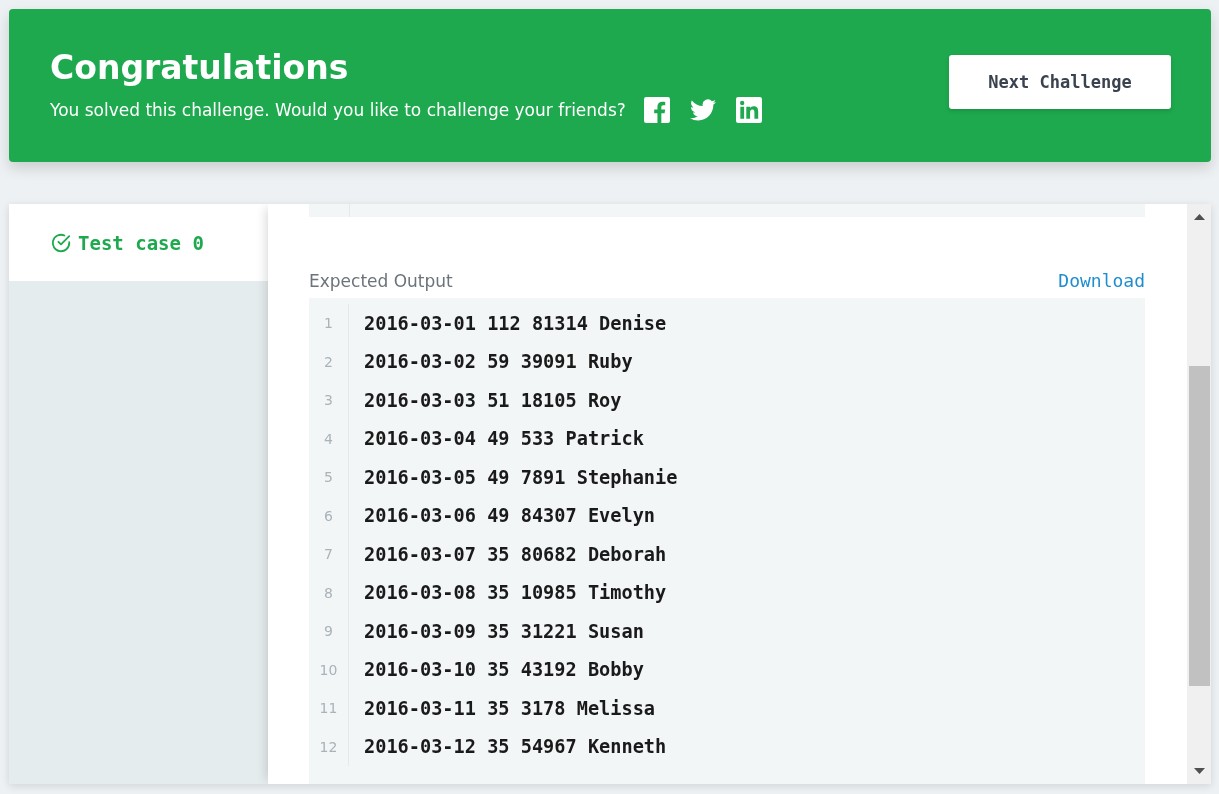 This screenshot has height=794, width=1219. What do you see at coordinates (656, 110) in the screenshot?
I see `facebook-icon` at bounding box center [656, 110].